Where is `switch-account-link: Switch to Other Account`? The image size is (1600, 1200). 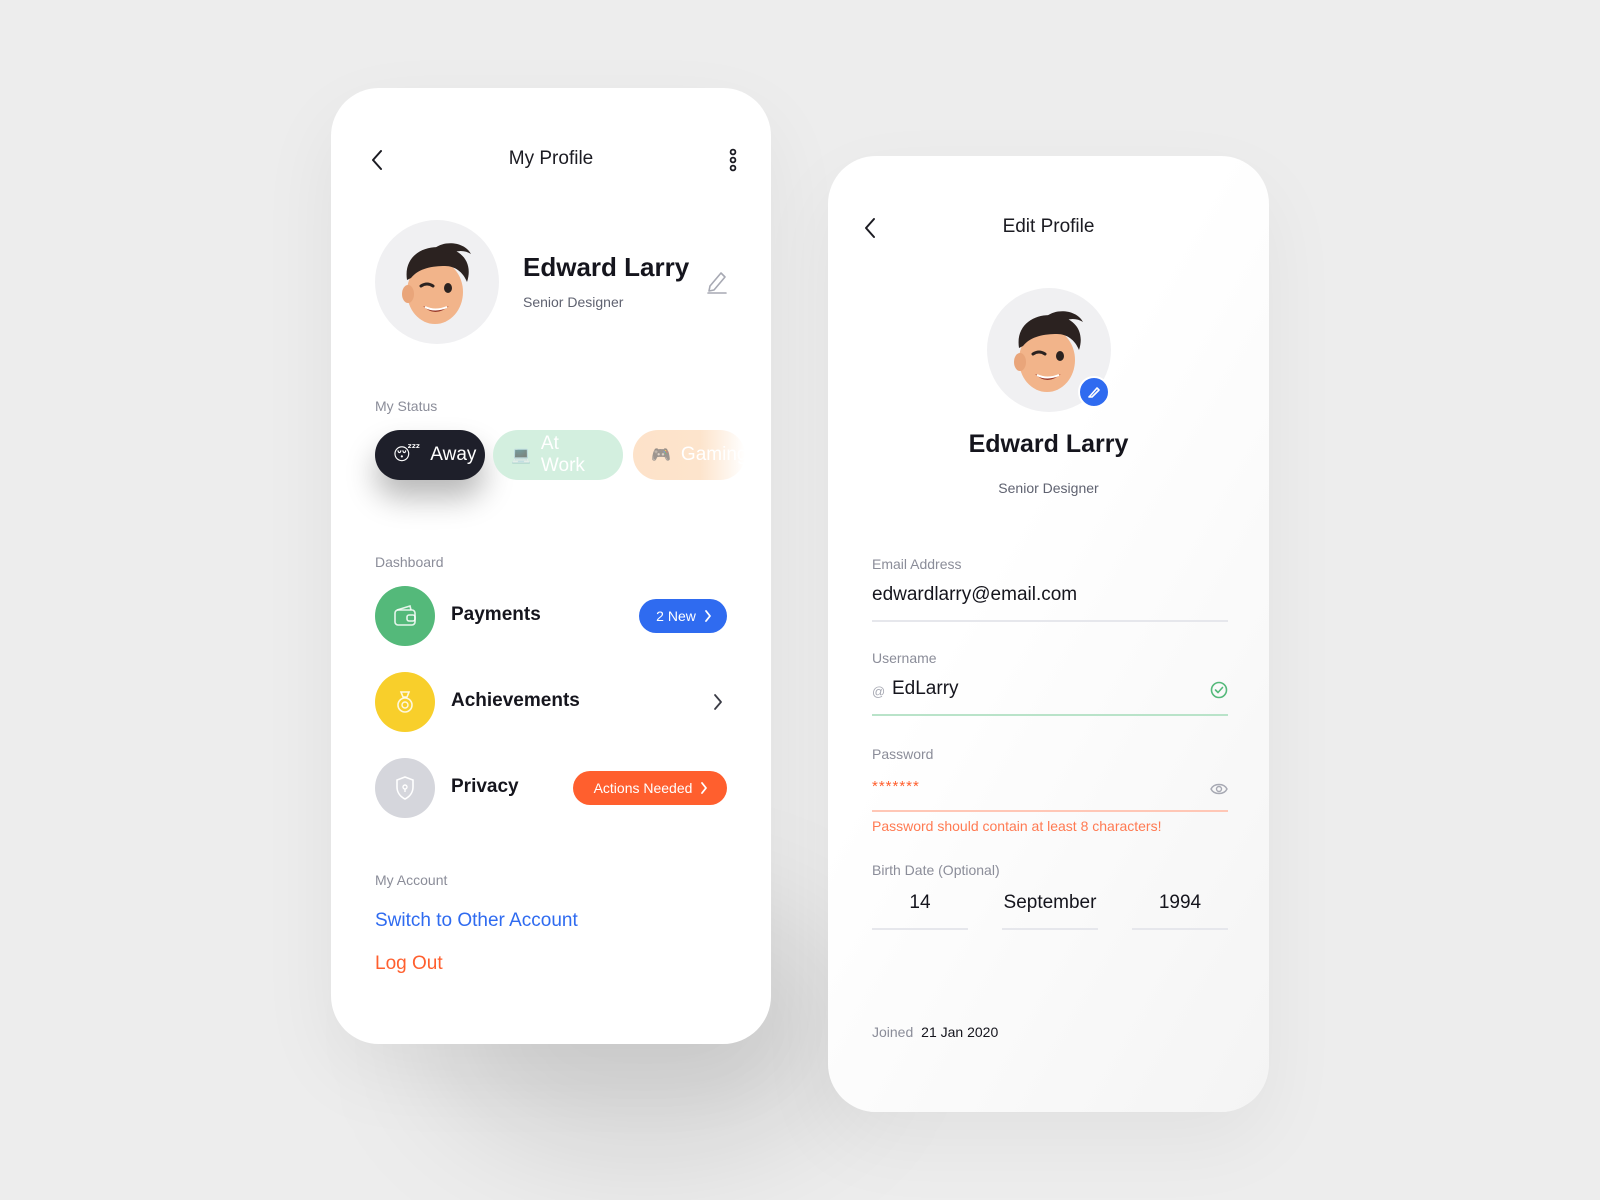 switch-account-link: Switch to Other Account is located at coordinates (476, 921).